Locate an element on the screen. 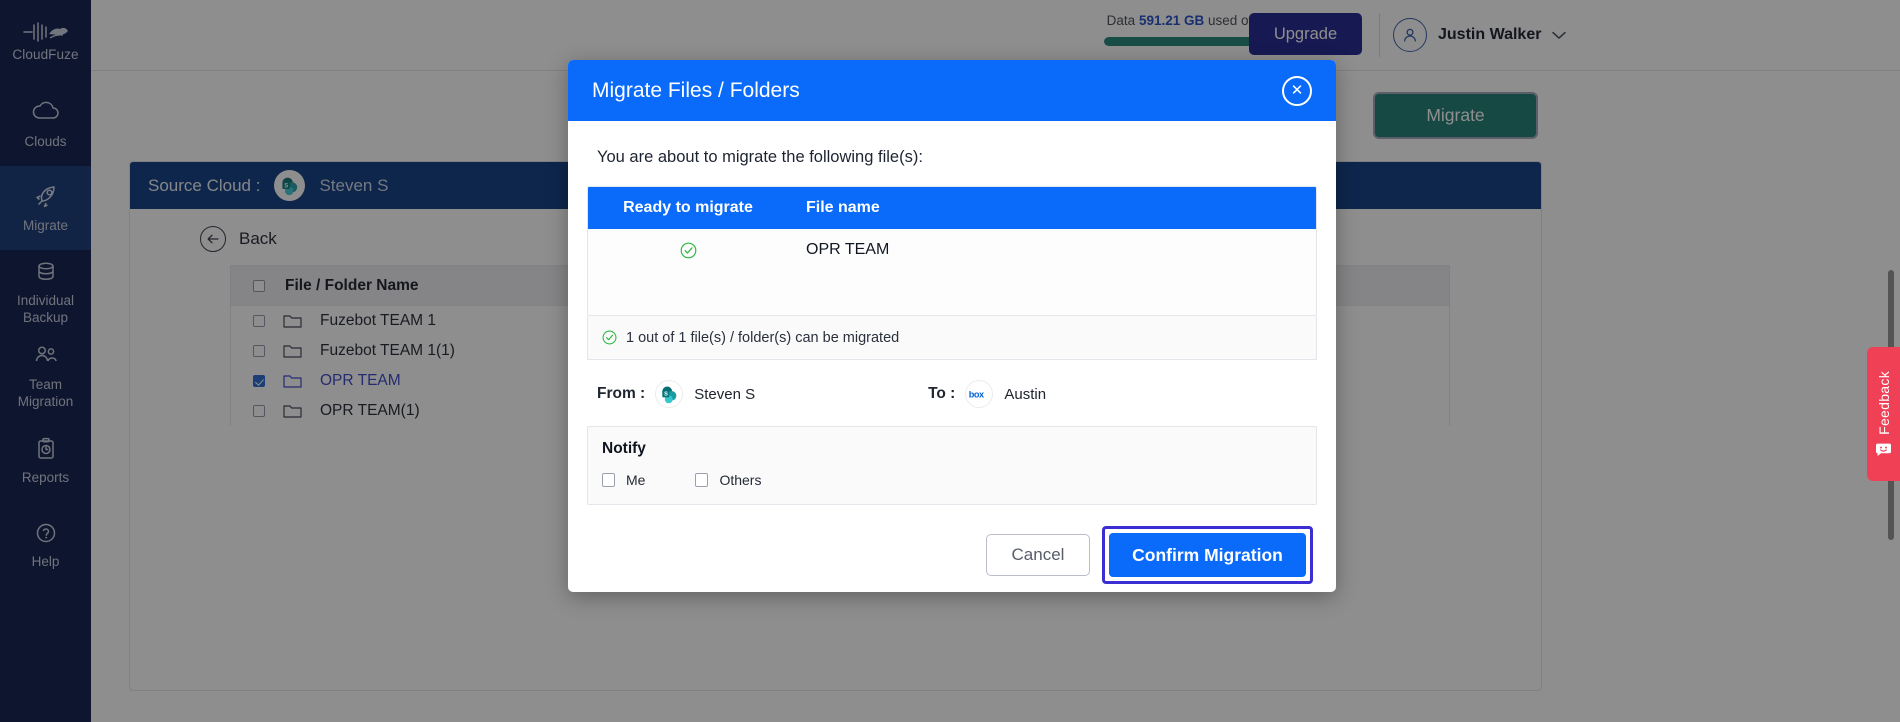  feedback-label: Feedback is located at coordinates (1883, 403).